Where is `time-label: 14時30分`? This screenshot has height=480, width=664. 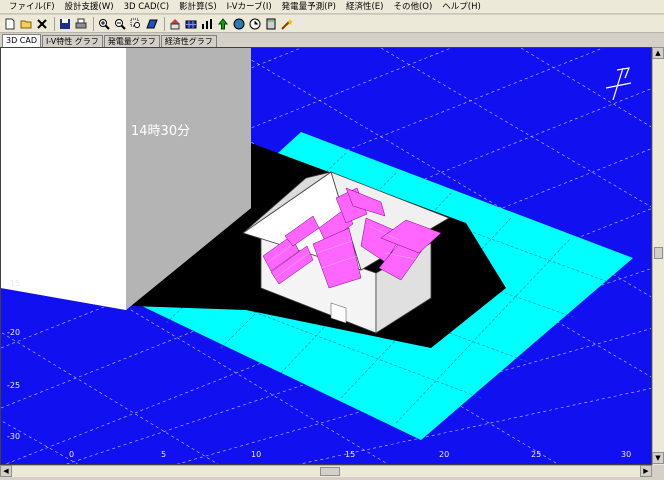 time-label: 14時30分 is located at coordinates (161, 131).